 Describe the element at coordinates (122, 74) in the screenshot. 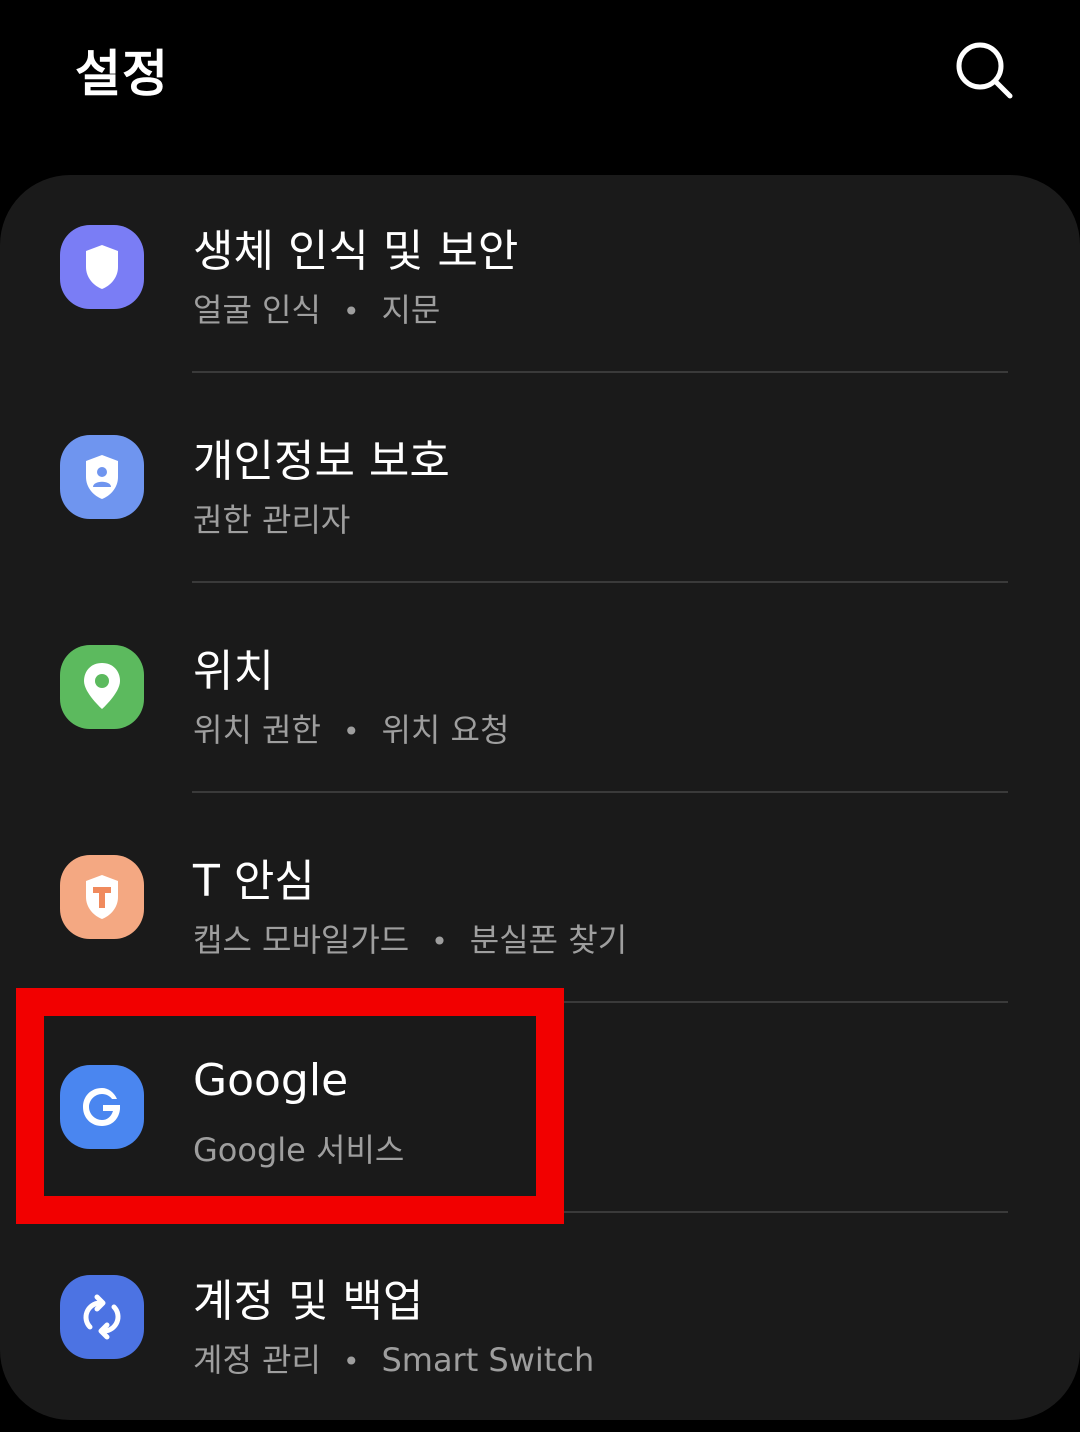

I see `page-title: 설정` at that location.